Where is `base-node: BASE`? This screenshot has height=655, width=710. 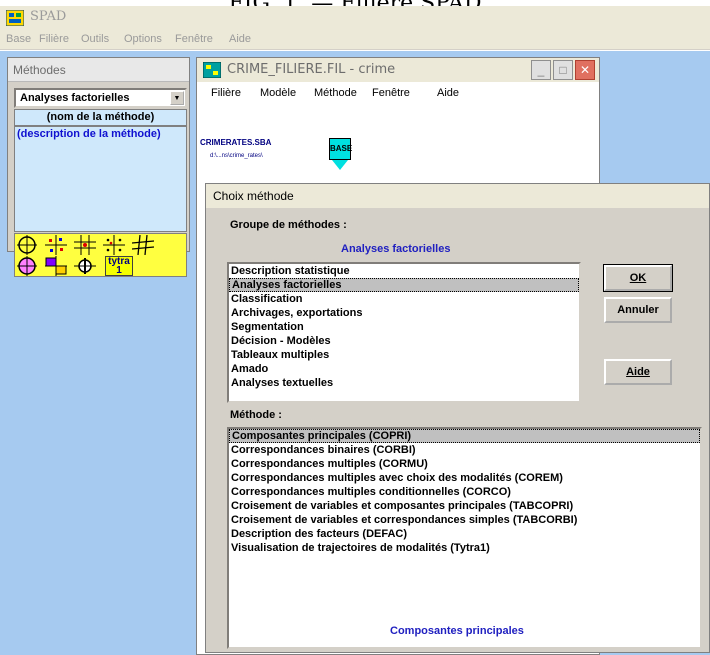
base-node: BASE is located at coordinates (340, 149).